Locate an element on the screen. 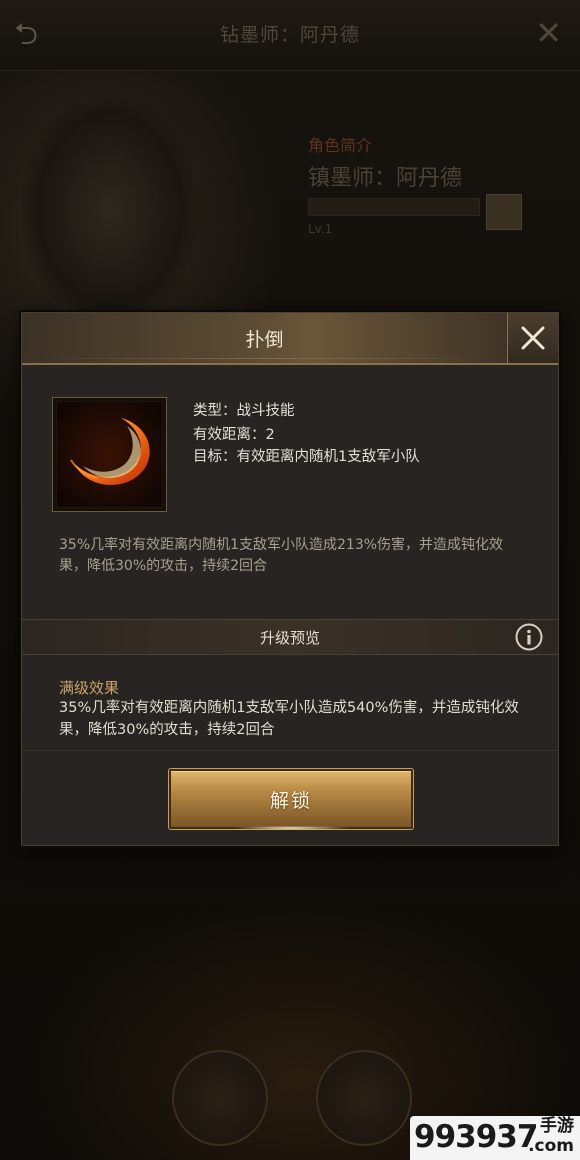 This screenshot has height=1160, width=580. skill-range: 有效距离：2 is located at coordinates (234, 435).